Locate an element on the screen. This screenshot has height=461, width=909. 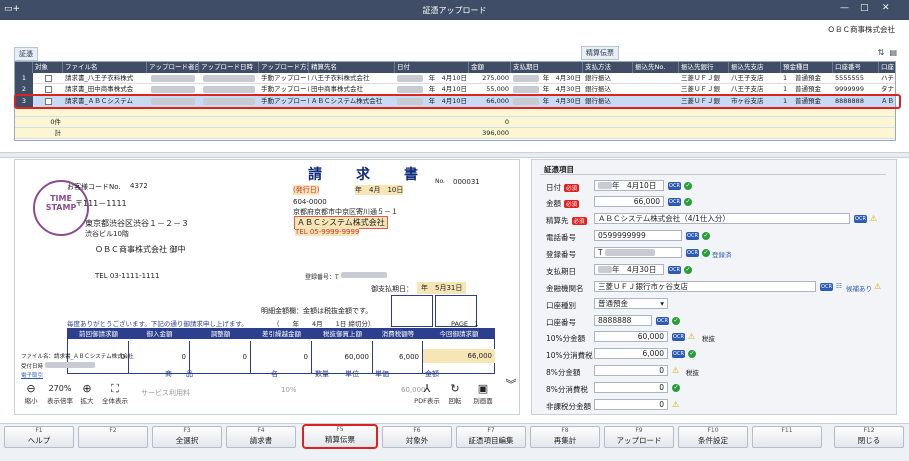
f9-upload-button: F9 アップロード is located at coordinates (639, 437).